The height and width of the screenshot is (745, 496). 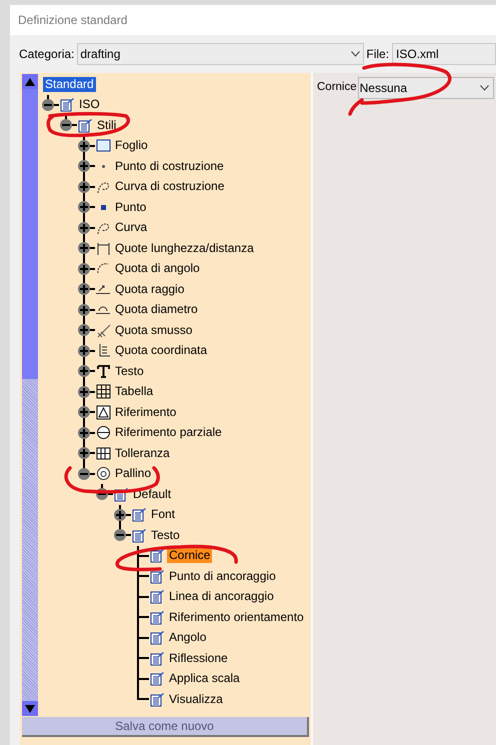 What do you see at coordinates (131, 228) in the screenshot?
I see `tree-item: Curva` at bounding box center [131, 228].